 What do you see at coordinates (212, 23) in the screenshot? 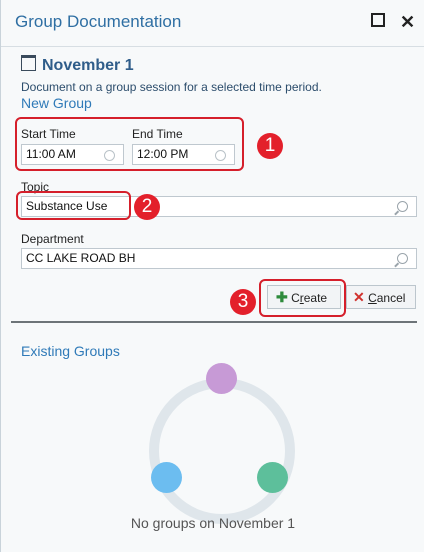
I see `title-bar: Group Documentation ✕` at bounding box center [212, 23].